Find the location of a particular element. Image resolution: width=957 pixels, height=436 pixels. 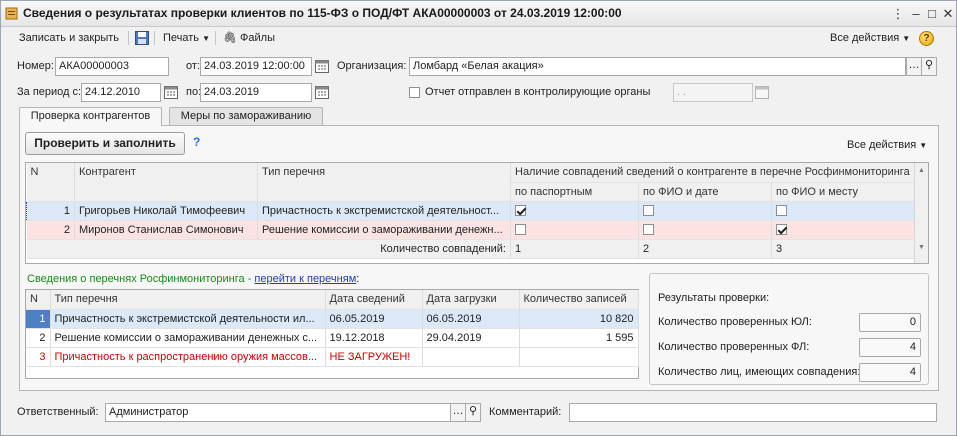

responsible-label: Ответственный: is located at coordinates (58, 412).